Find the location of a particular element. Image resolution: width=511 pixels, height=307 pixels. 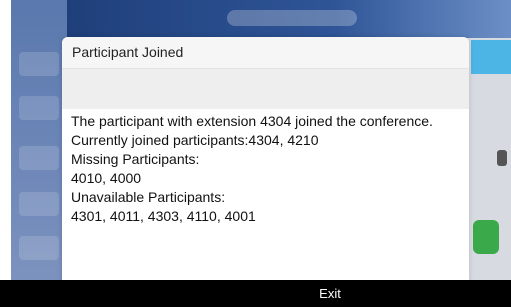

unavailable-participants-list: 4301, 4011, 4303, 4110, 4001 is located at coordinates (163, 216).